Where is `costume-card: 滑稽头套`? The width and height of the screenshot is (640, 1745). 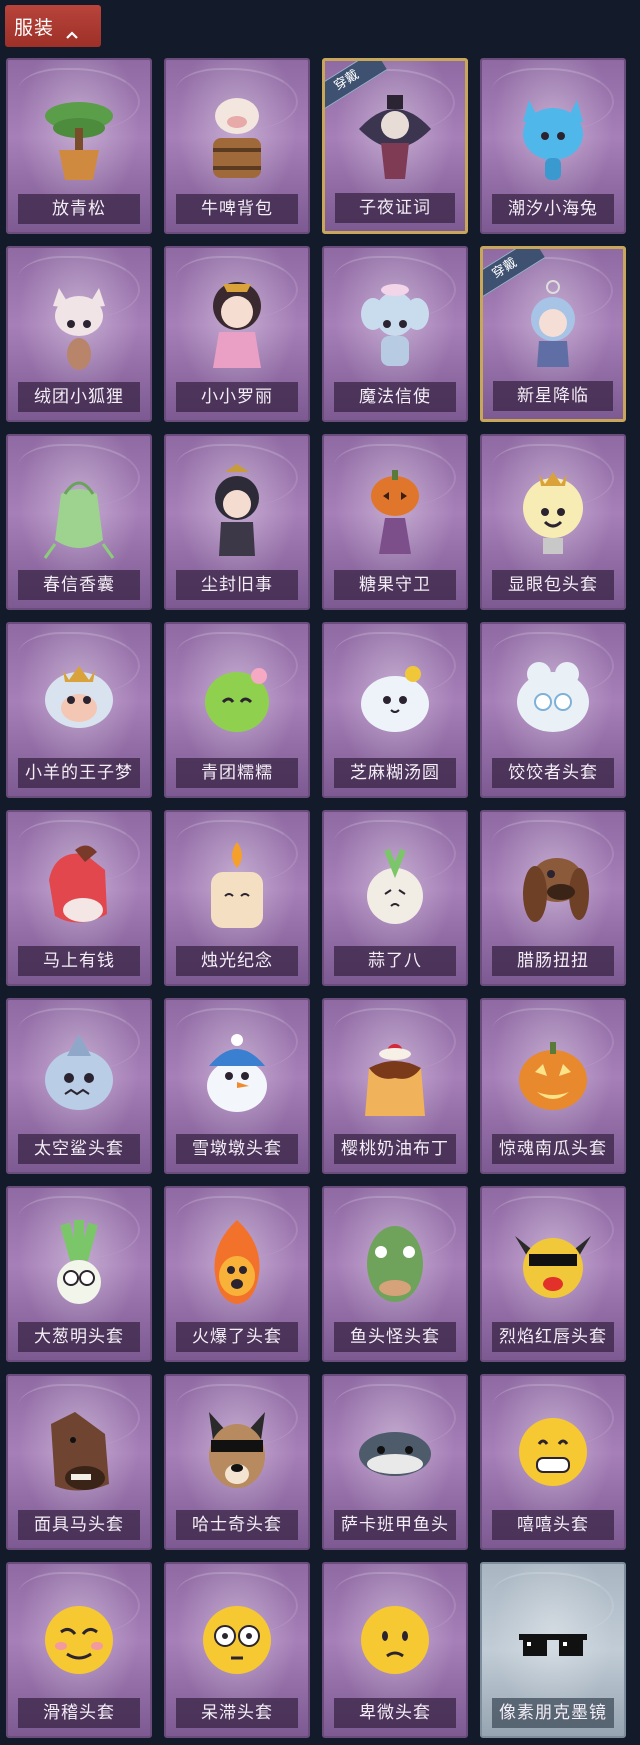 costume-card: 滑稽头套 is located at coordinates (79, 1650).